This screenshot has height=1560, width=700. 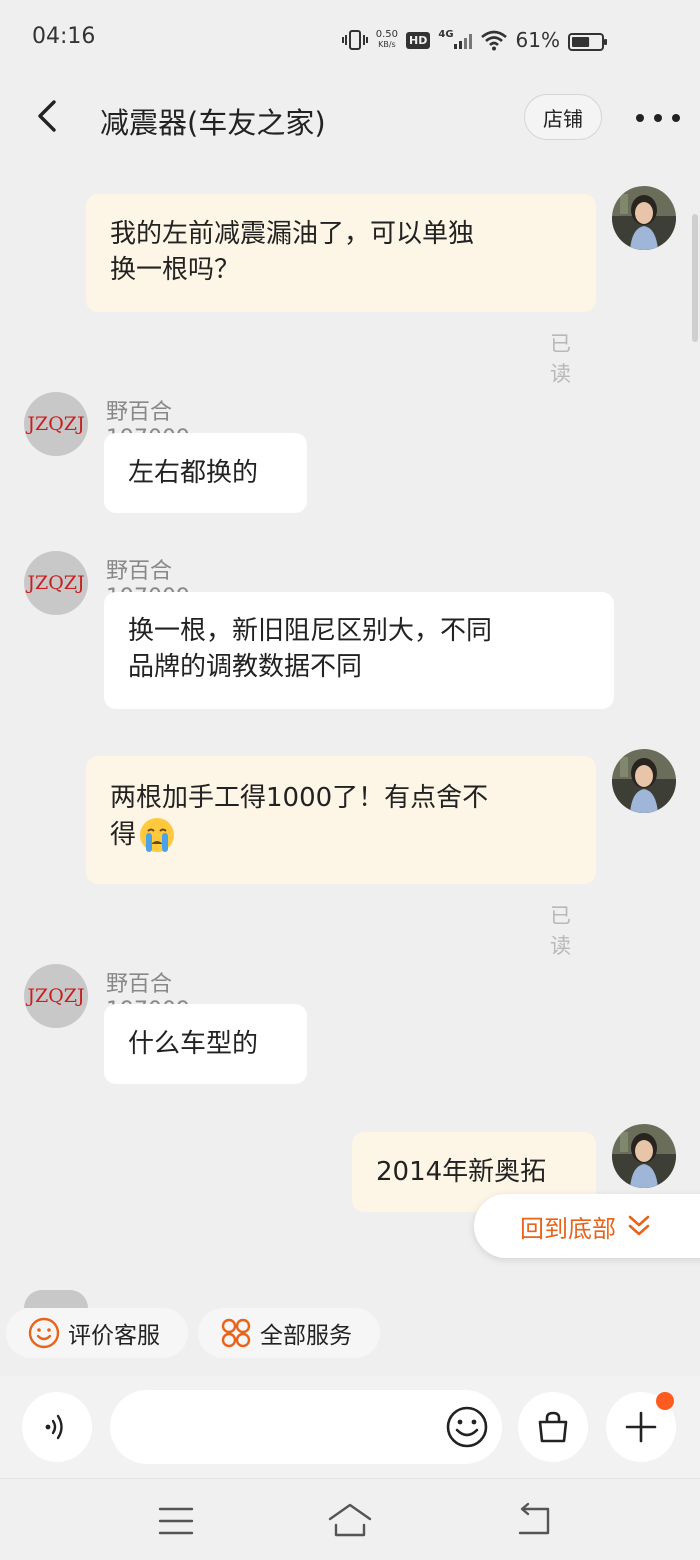 I want to click on message-bubble: 两根加手工得1000了！有点舍不 得, so click(x=341, y=820).